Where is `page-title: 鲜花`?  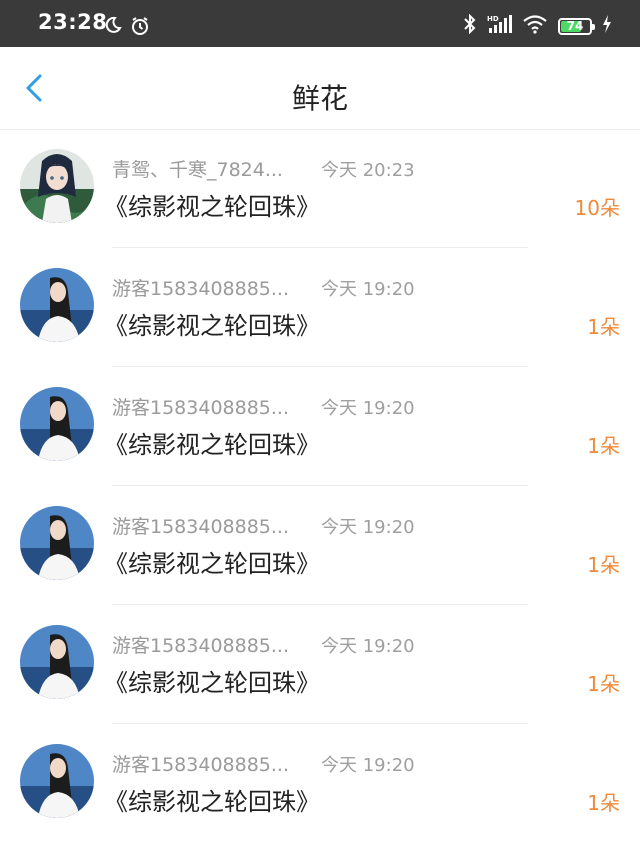 page-title: 鲜花 is located at coordinates (319, 98).